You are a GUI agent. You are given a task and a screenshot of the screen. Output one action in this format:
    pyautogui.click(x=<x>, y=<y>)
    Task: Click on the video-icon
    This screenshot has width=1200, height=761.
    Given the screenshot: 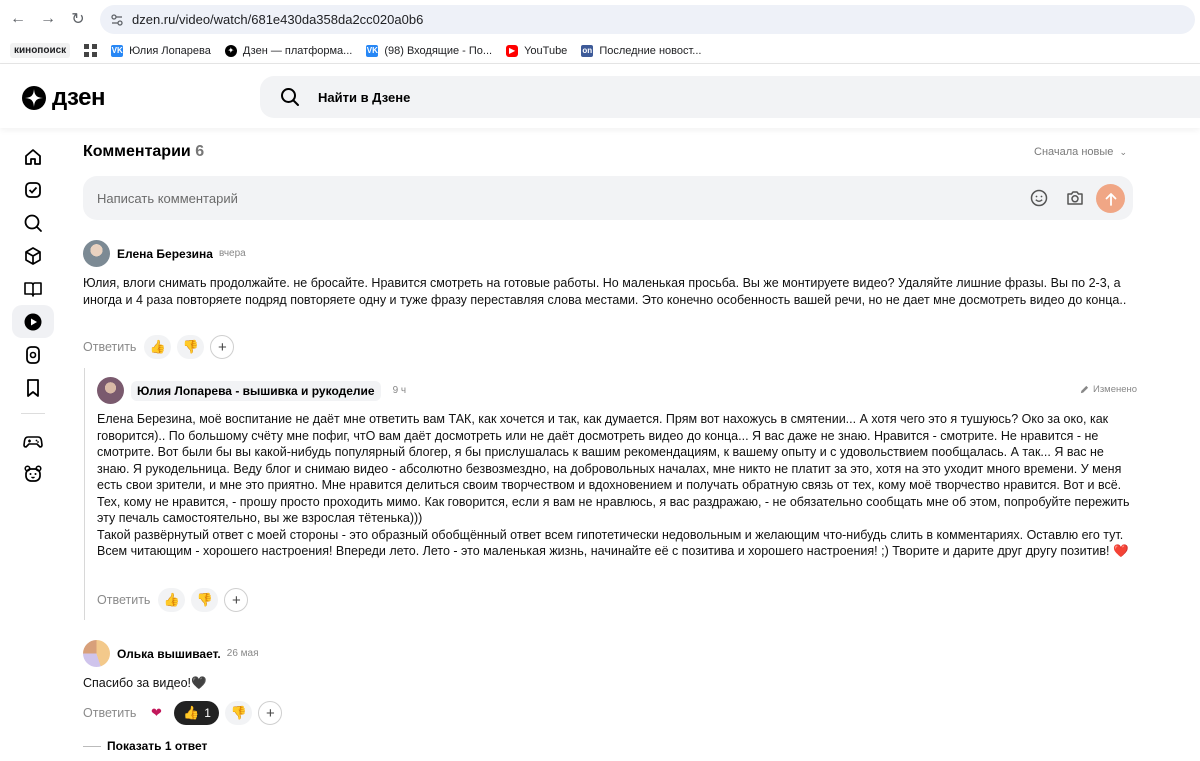 What is the action you would take?
    pyautogui.click(x=33, y=321)
    